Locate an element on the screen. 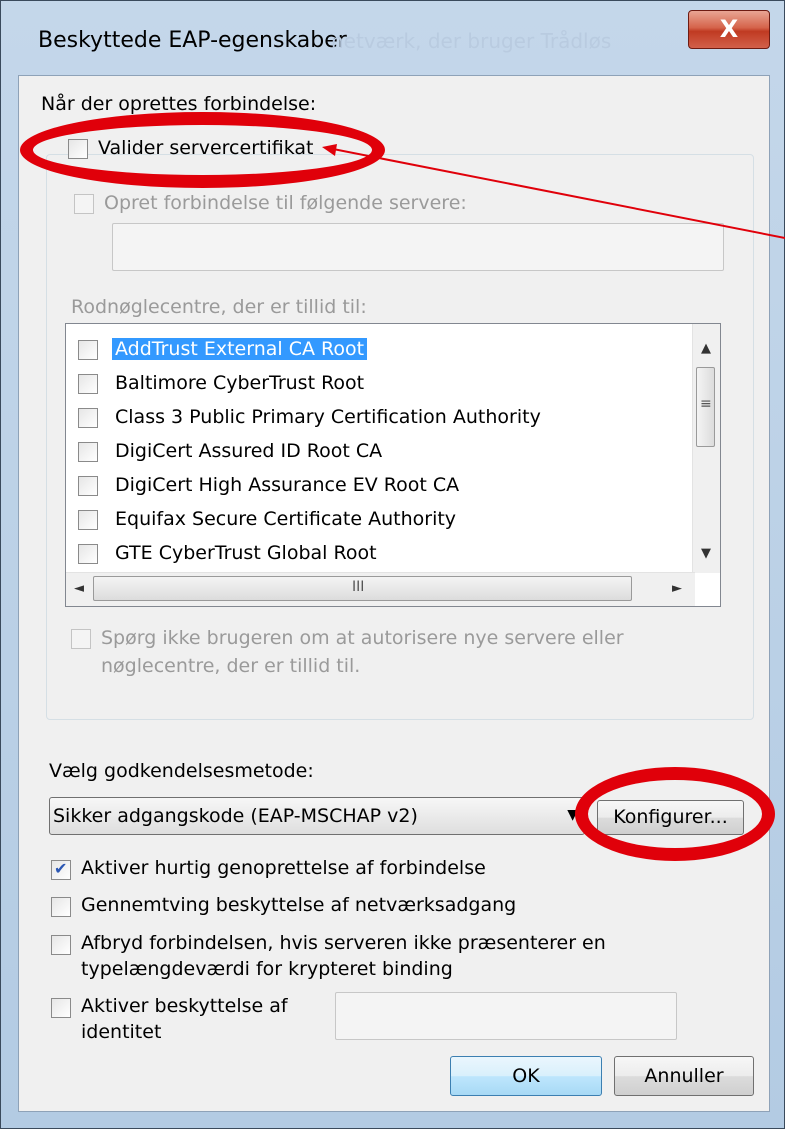  identity-privacy-label-line2: identitet is located at coordinates (121, 1032).